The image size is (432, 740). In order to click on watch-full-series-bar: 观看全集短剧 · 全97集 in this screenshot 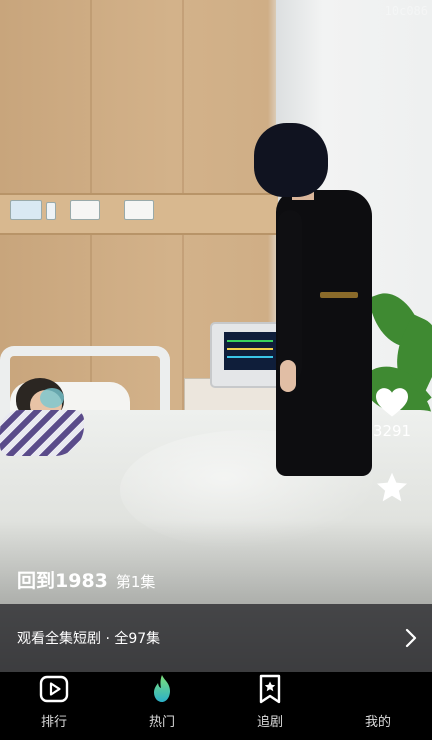, I will do `click(216, 638)`.